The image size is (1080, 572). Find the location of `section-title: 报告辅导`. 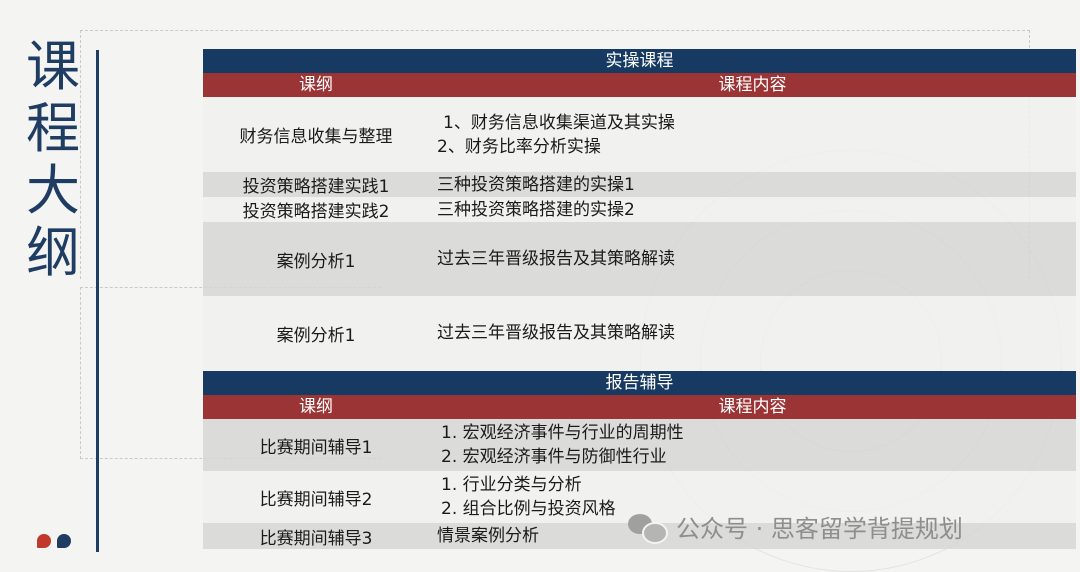

section-title: 报告辅导 is located at coordinates (639, 383).